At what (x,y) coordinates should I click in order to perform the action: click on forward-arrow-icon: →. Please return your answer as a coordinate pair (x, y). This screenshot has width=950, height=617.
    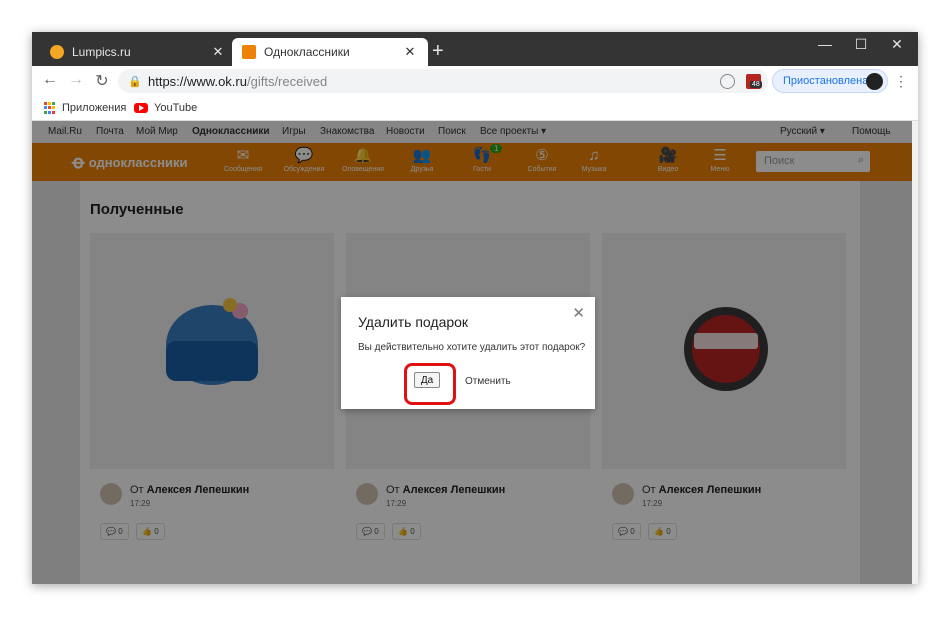
    Looking at the image, I should click on (76, 80).